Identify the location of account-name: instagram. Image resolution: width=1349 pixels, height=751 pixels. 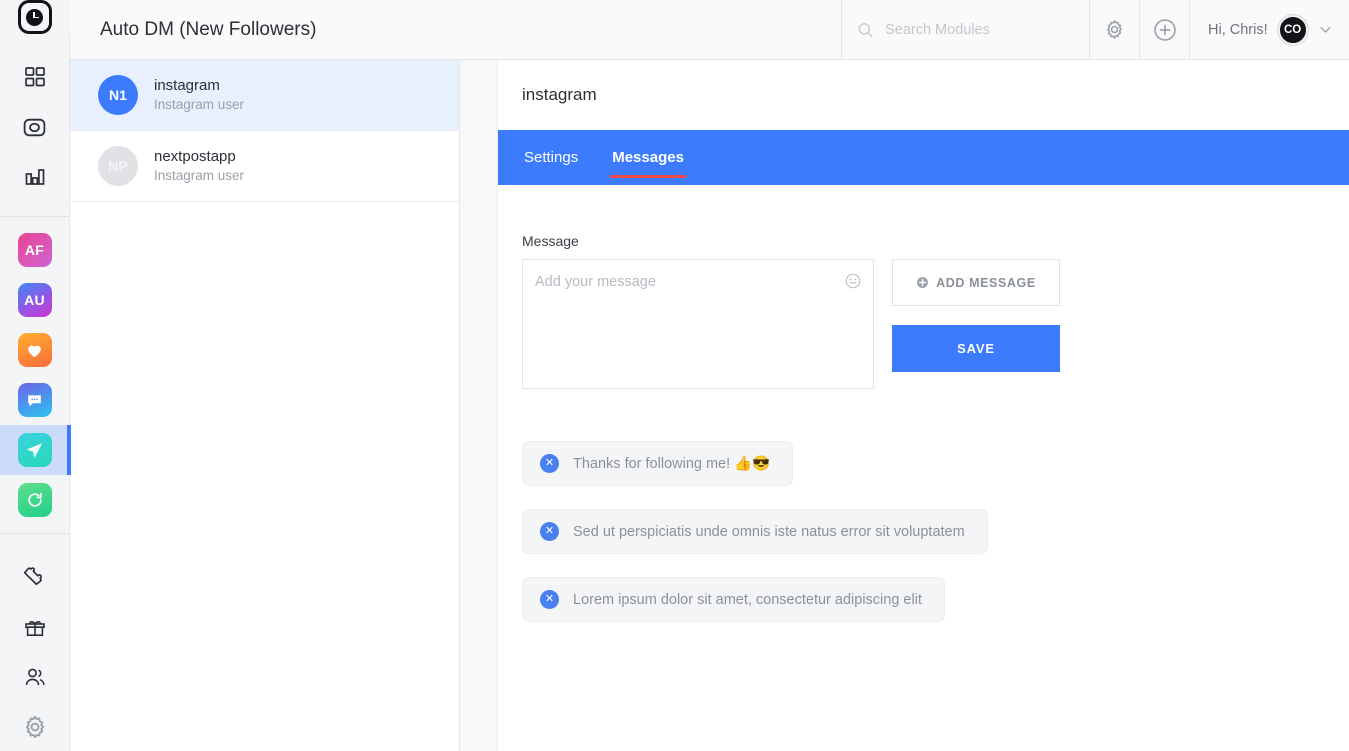
(187, 85).